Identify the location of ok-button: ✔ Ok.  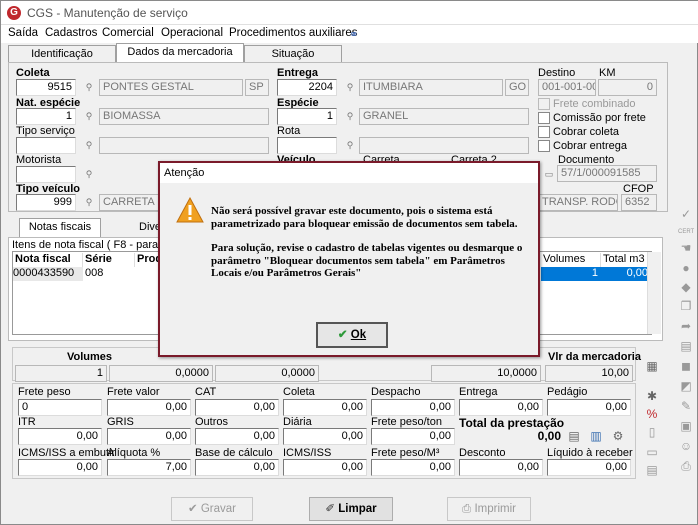
(352, 335).